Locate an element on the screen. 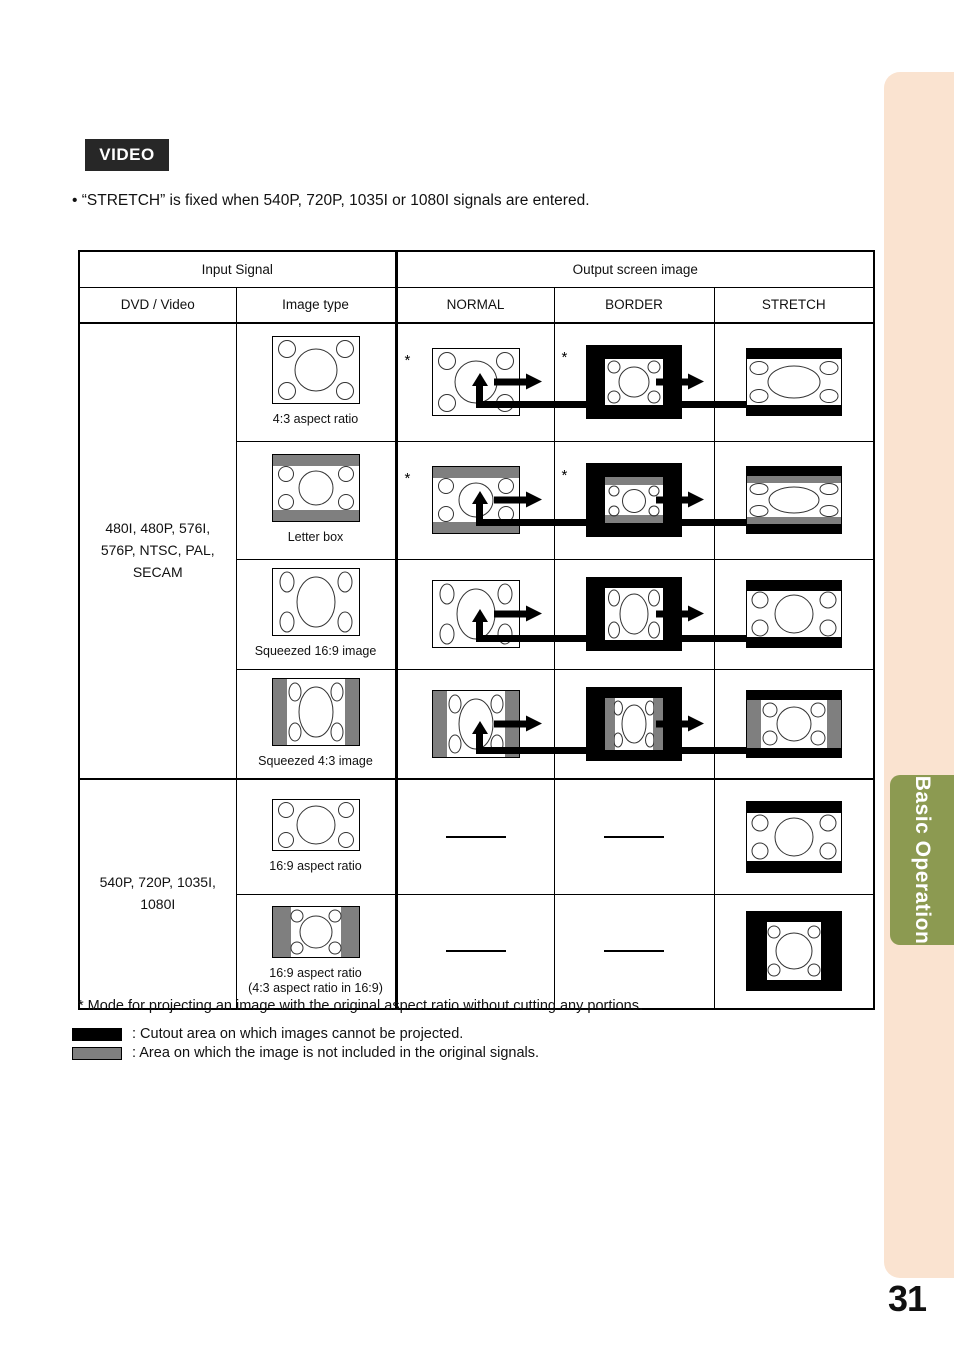  signal-label-group-1: 480I, 480P, 576I, 576P, NTSC, PAL, SECAM is located at coordinates (157, 551).